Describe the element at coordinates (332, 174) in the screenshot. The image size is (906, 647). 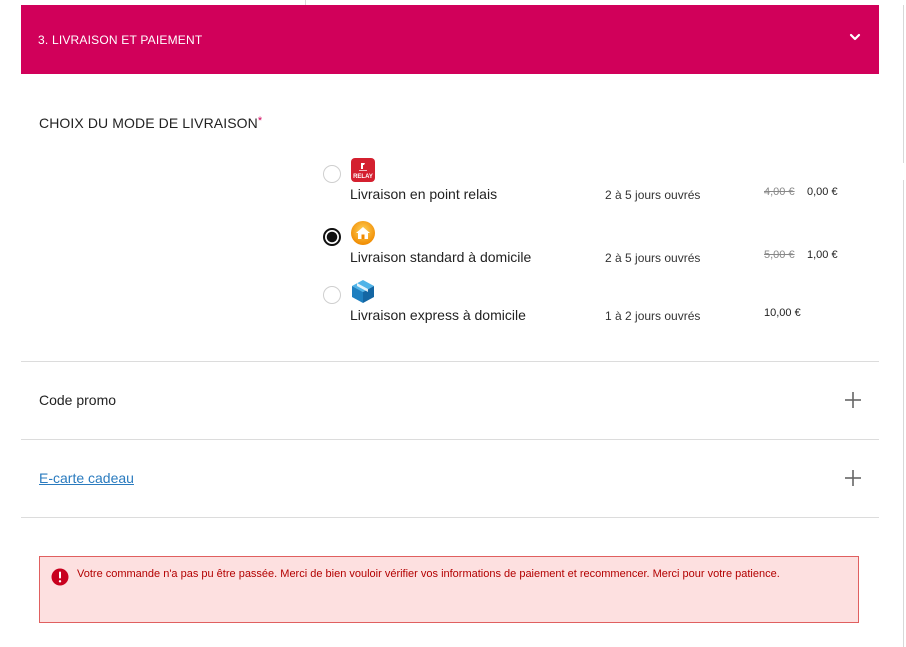
I see `radio-relay` at that location.